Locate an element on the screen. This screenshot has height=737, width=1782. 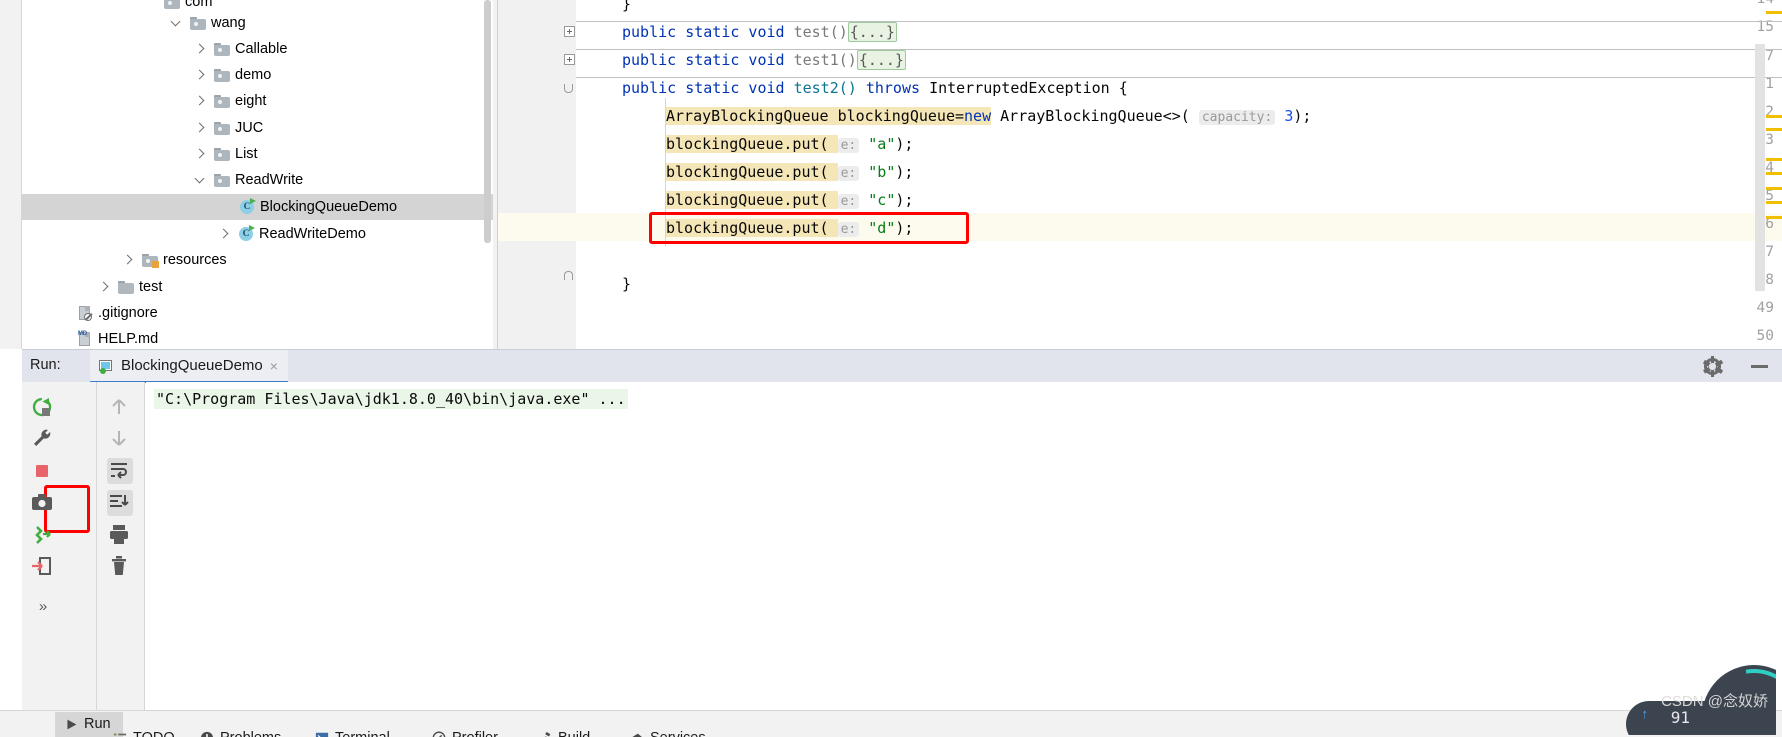
bottom-tab-terminal: Terminal is located at coordinates (352, 733).